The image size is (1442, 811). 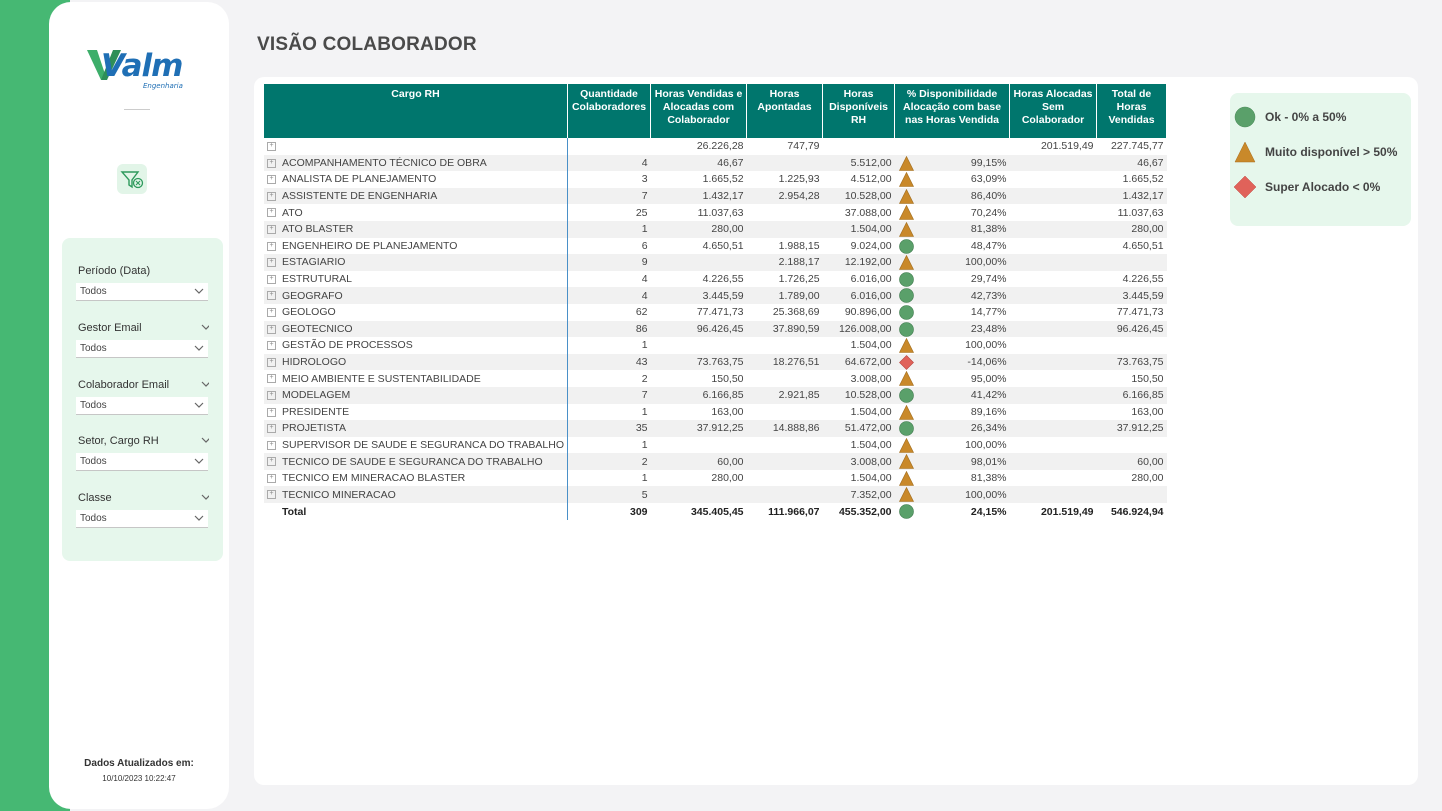 What do you see at coordinates (1323, 187) in the screenshot?
I see `legend-label: Super Alocado < 0%` at bounding box center [1323, 187].